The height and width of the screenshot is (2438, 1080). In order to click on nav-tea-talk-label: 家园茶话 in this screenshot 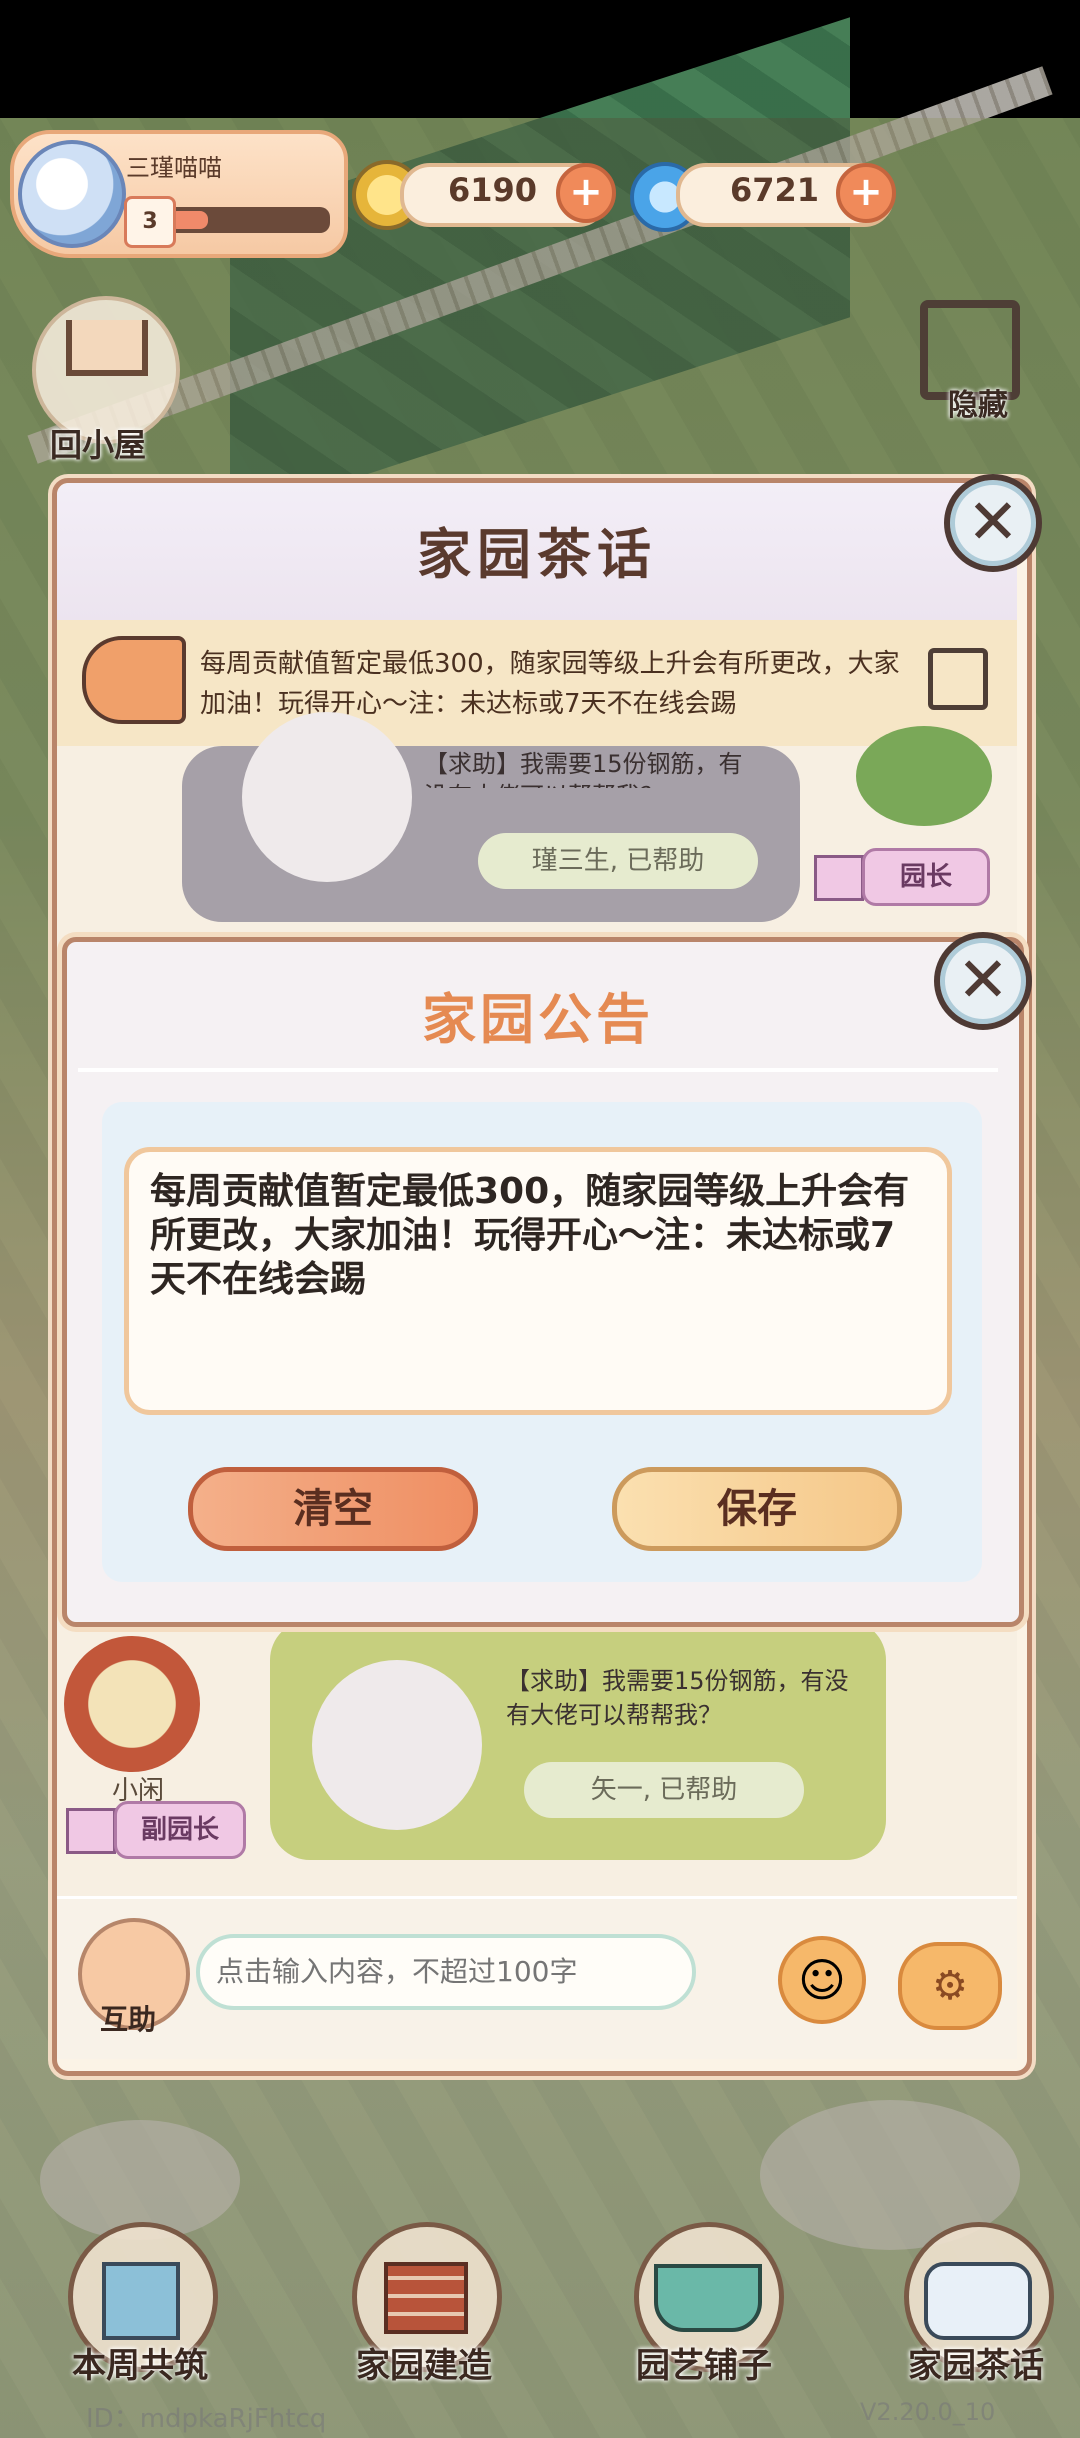, I will do `click(976, 2366)`.